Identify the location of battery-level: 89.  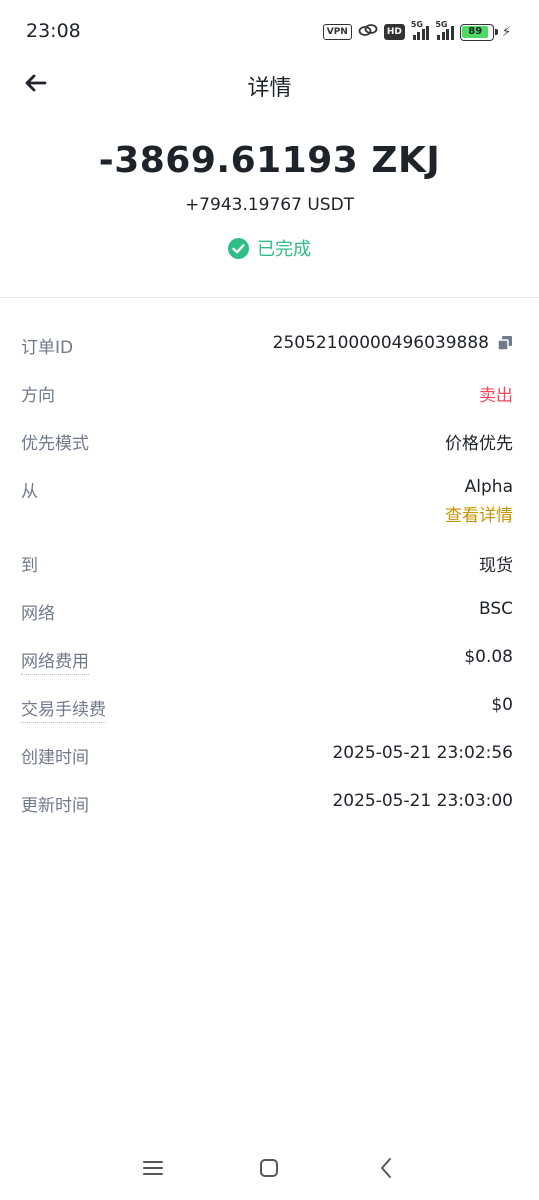
(475, 32).